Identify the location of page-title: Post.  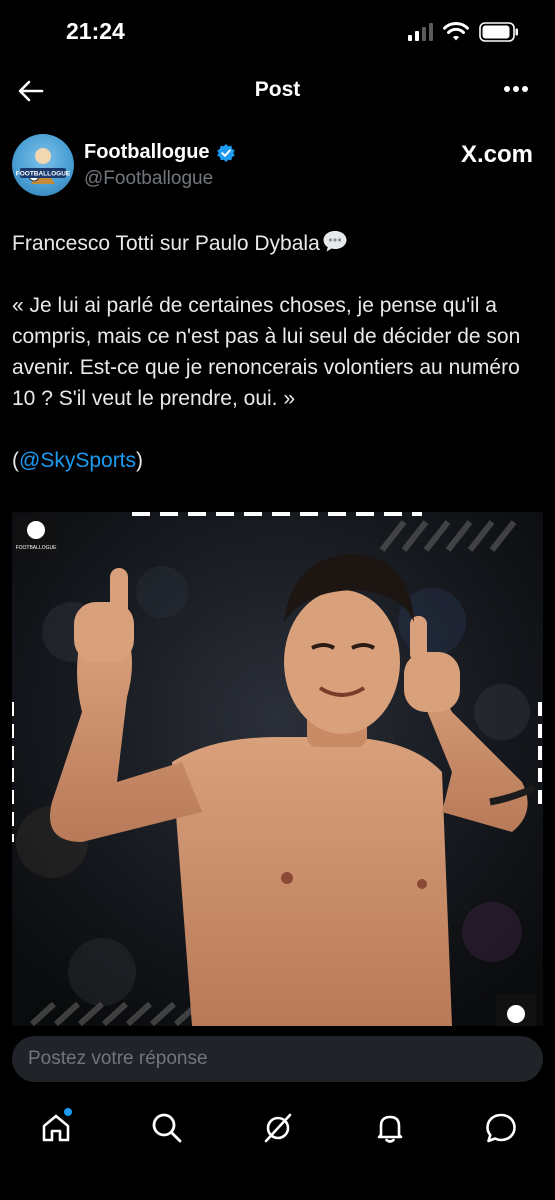
(277, 89).